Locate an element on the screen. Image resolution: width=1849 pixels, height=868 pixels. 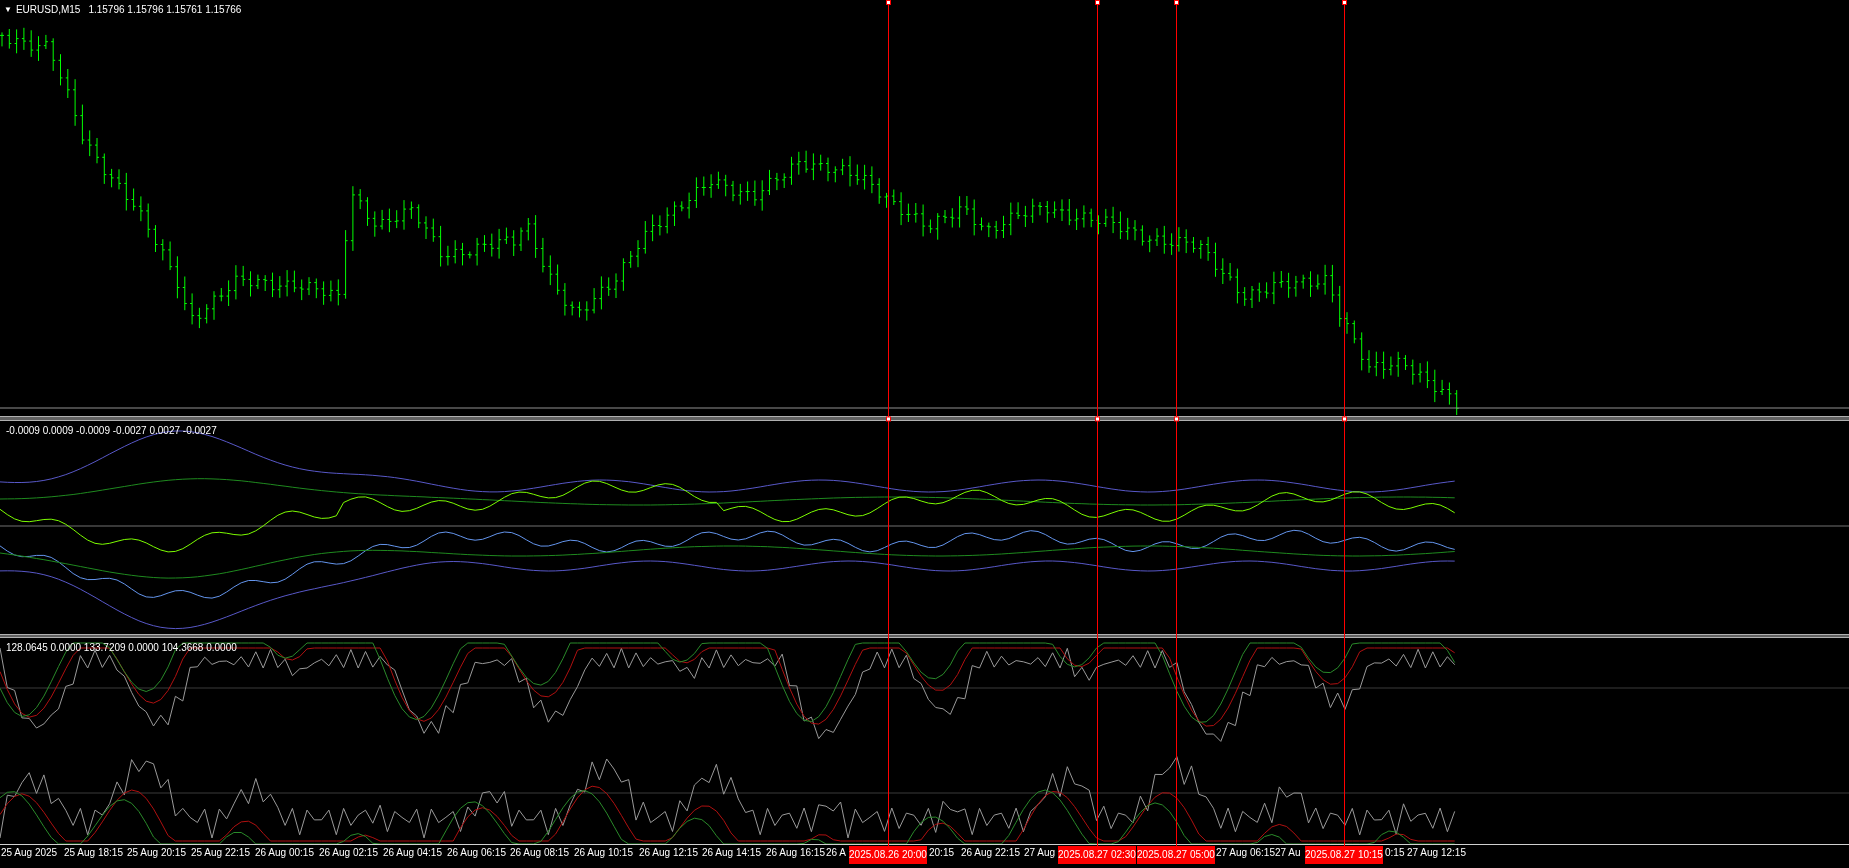
time-label: 26 Aug 04:15 is located at coordinates (412, 853).